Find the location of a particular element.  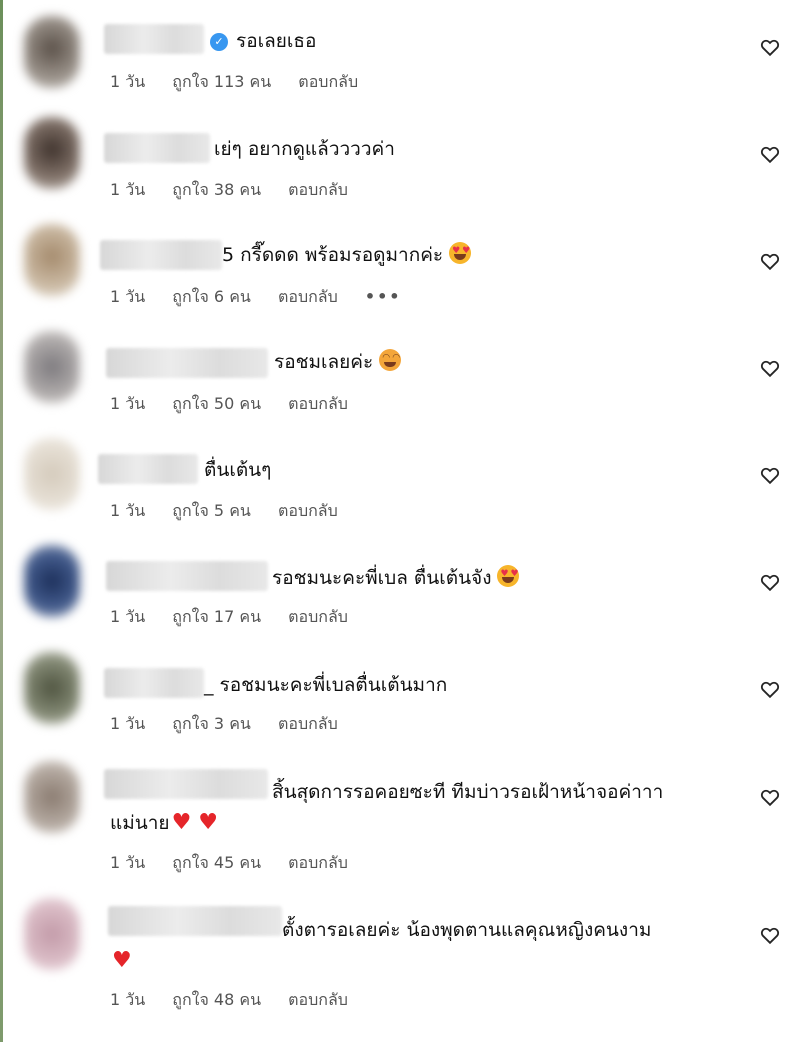

comment-meta: 1 วัน ถูกใจ 3 คน ตอบกลับ is located at coordinates (235, 724).